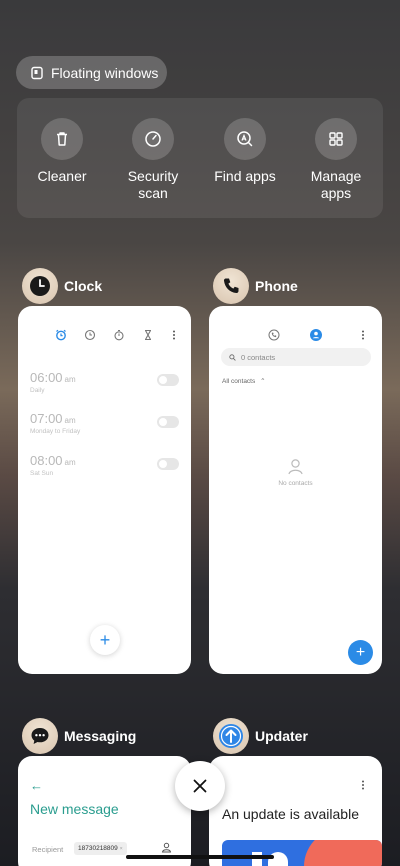  What do you see at coordinates (296, 357) in the screenshot?
I see `contacts-search-input: 0 contacts` at bounding box center [296, 357].